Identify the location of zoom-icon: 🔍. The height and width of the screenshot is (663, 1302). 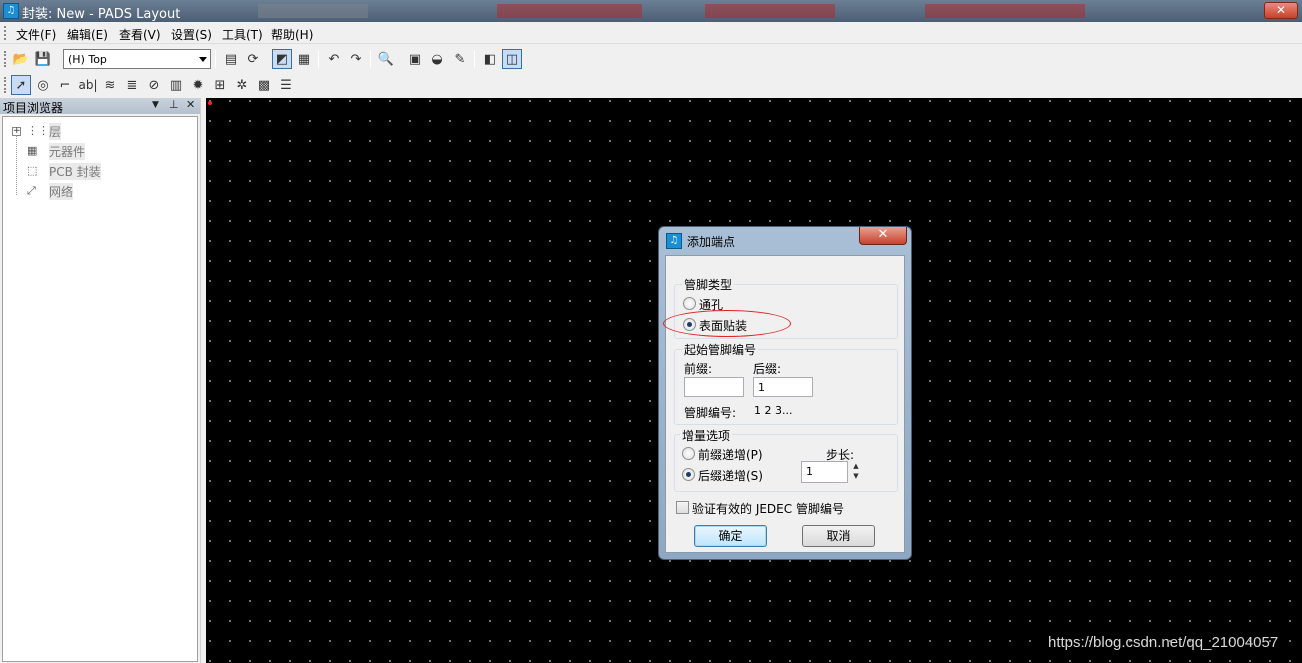
(386, 59).